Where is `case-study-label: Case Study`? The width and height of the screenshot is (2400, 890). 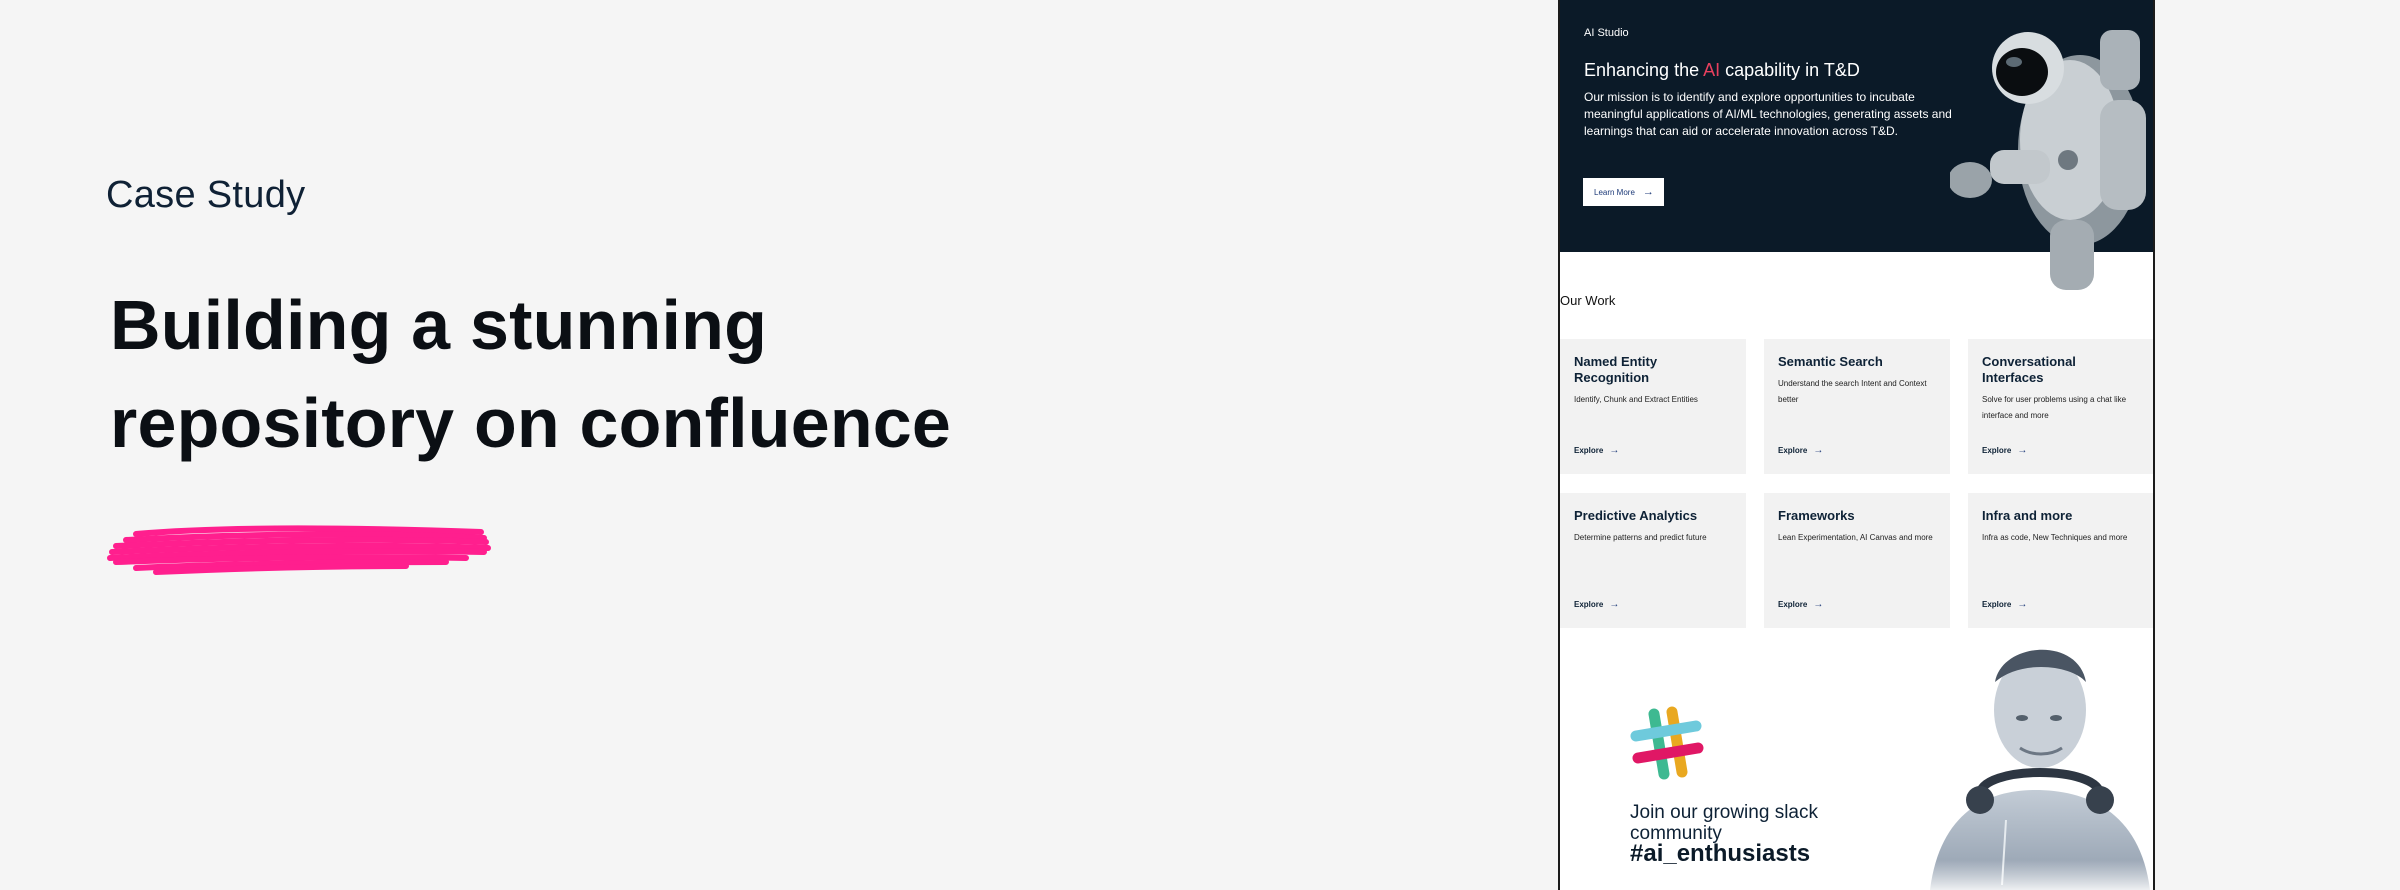
case-study-label: Case Study is located at coordinates (206, 195).